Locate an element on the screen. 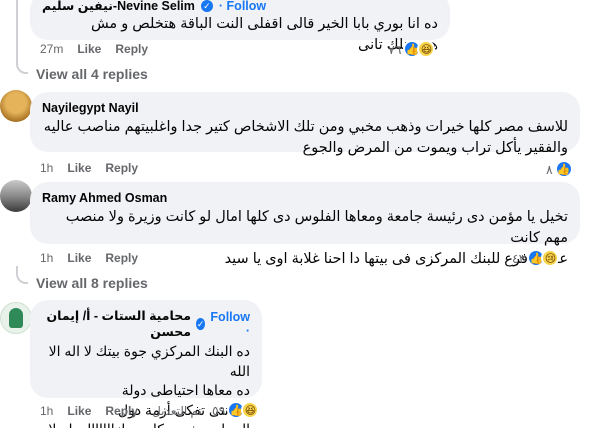 Image resolution: width=598 pixels, height=428 pixels. follow-button: · Follow is located at coordinates (242, 6).